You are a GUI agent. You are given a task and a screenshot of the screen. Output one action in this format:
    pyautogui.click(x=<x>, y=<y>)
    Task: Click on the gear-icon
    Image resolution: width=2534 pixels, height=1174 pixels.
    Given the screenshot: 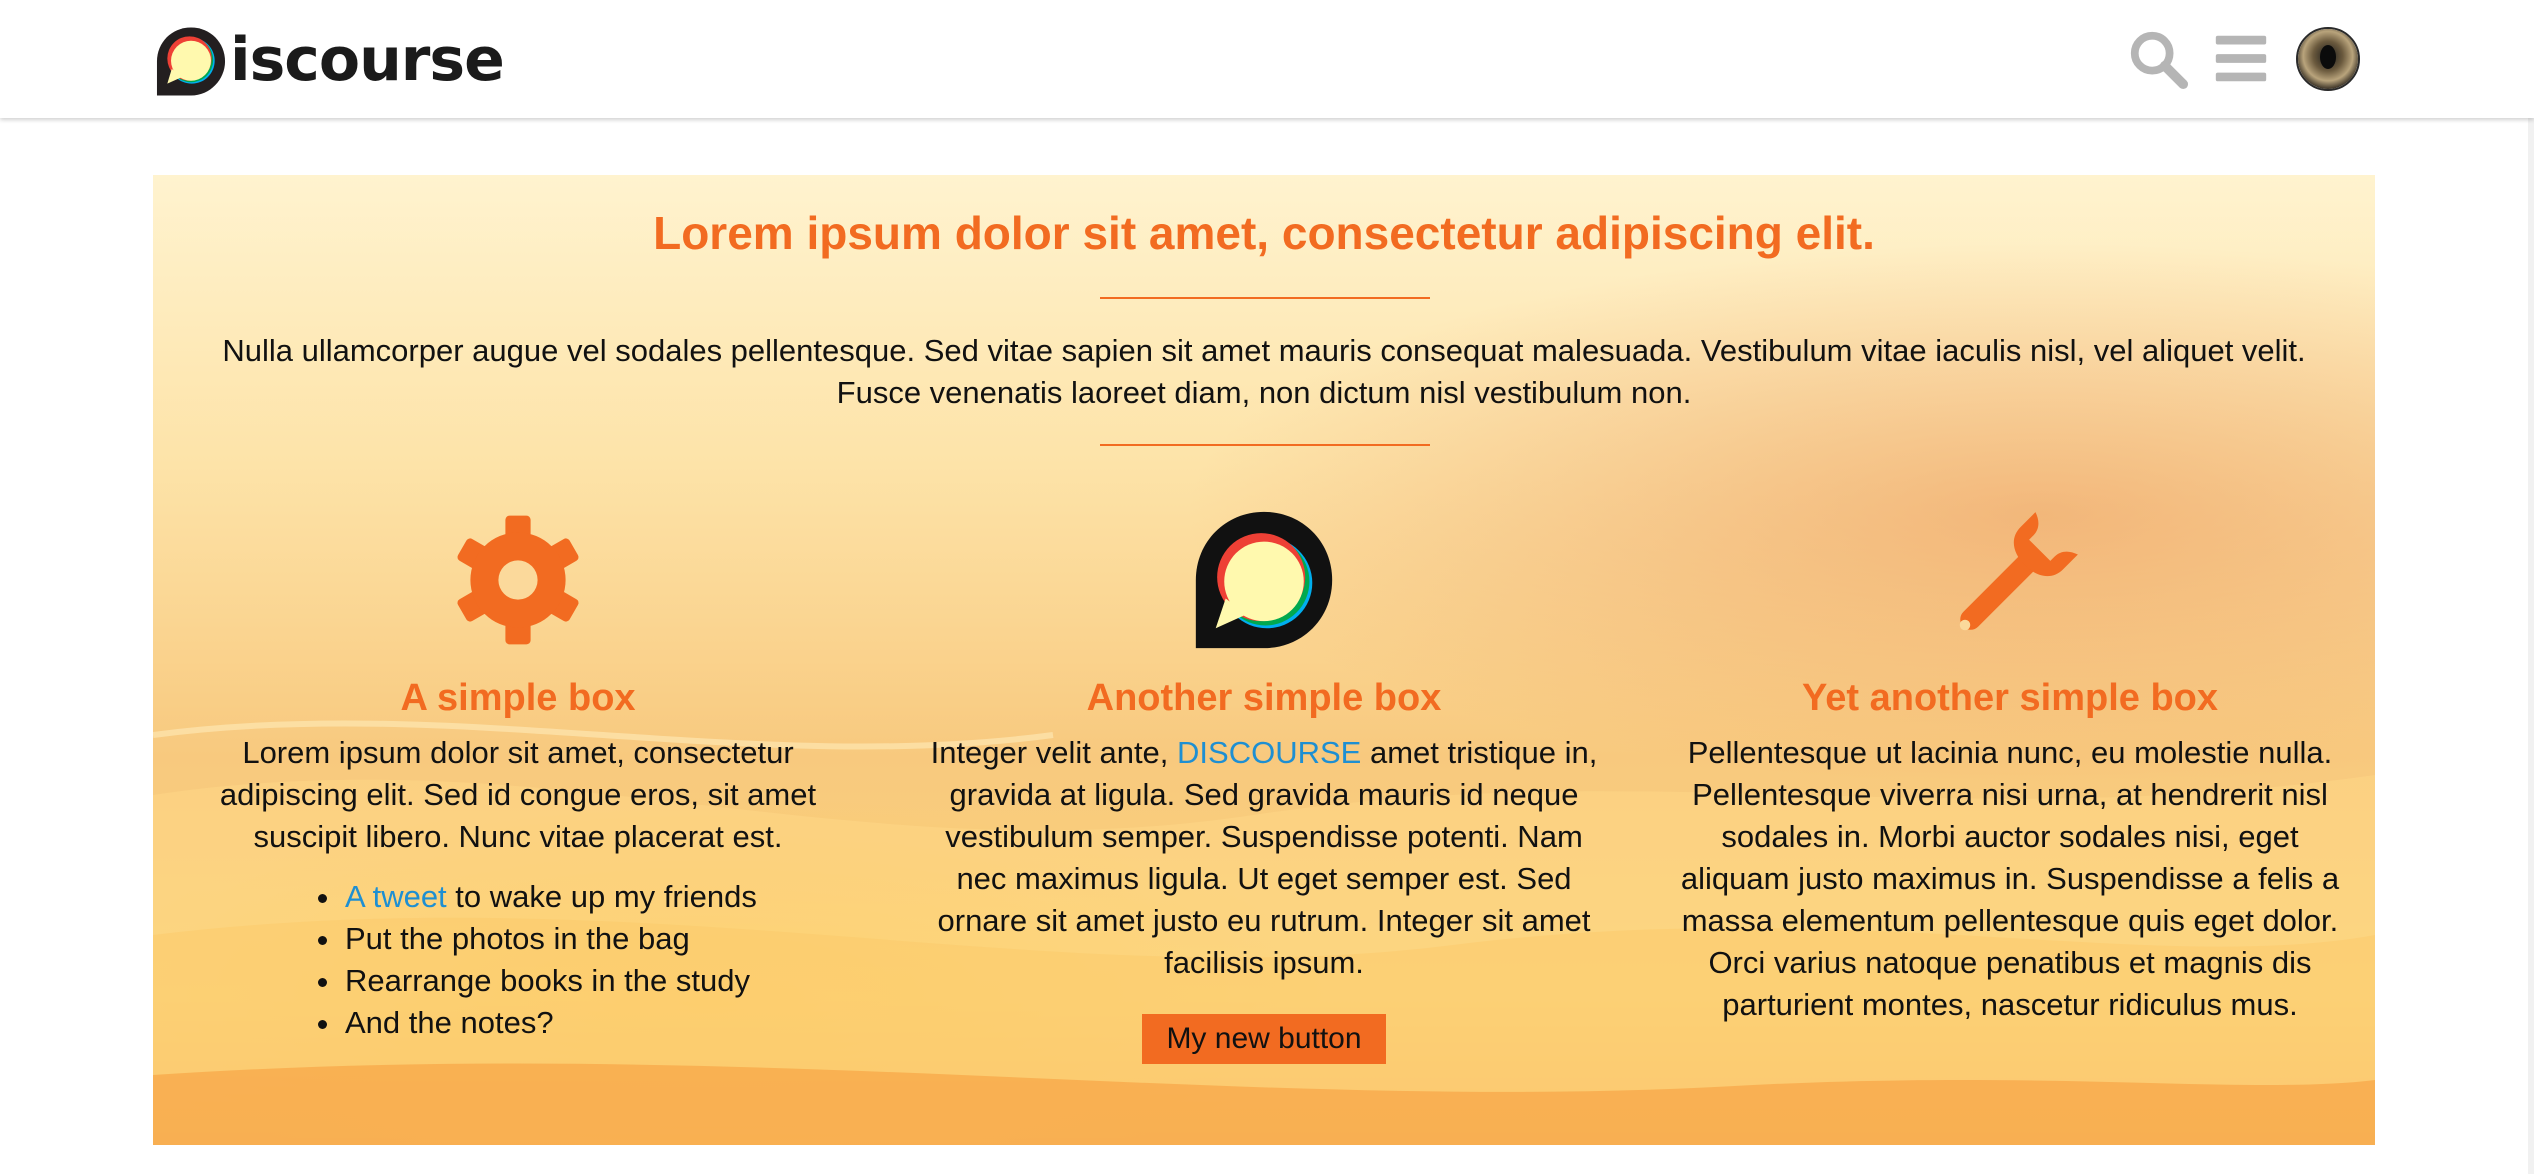 What is the action you would take?
    pyautogui.click(x=518, y=580)
    